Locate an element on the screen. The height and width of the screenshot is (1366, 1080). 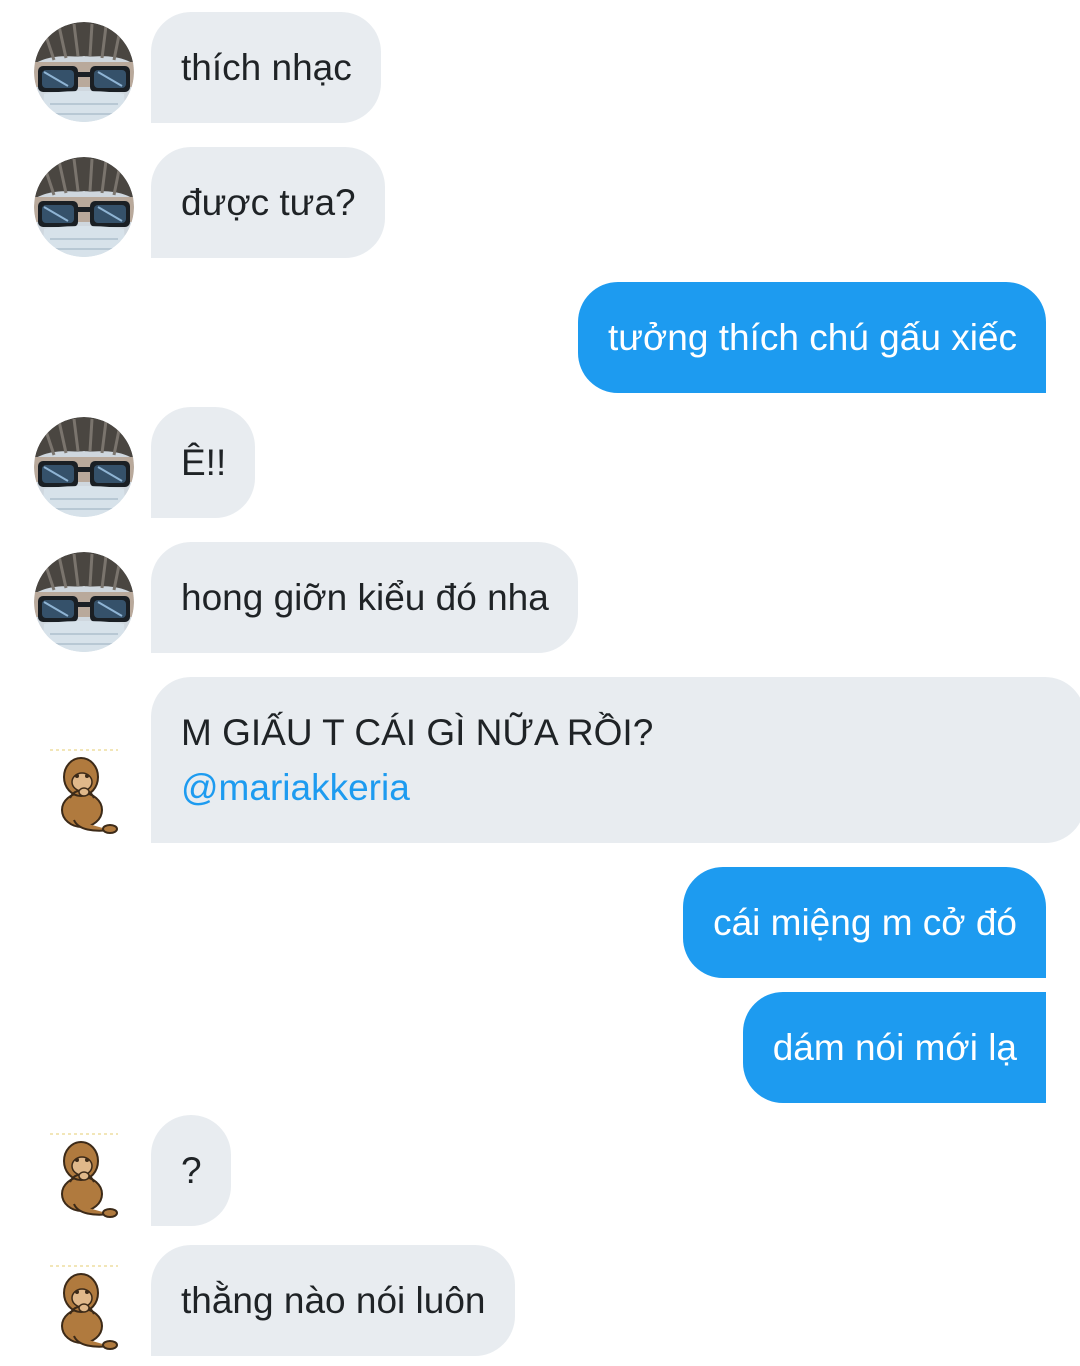
message-bubble: được tưa? is located at coordinates (268, 202).